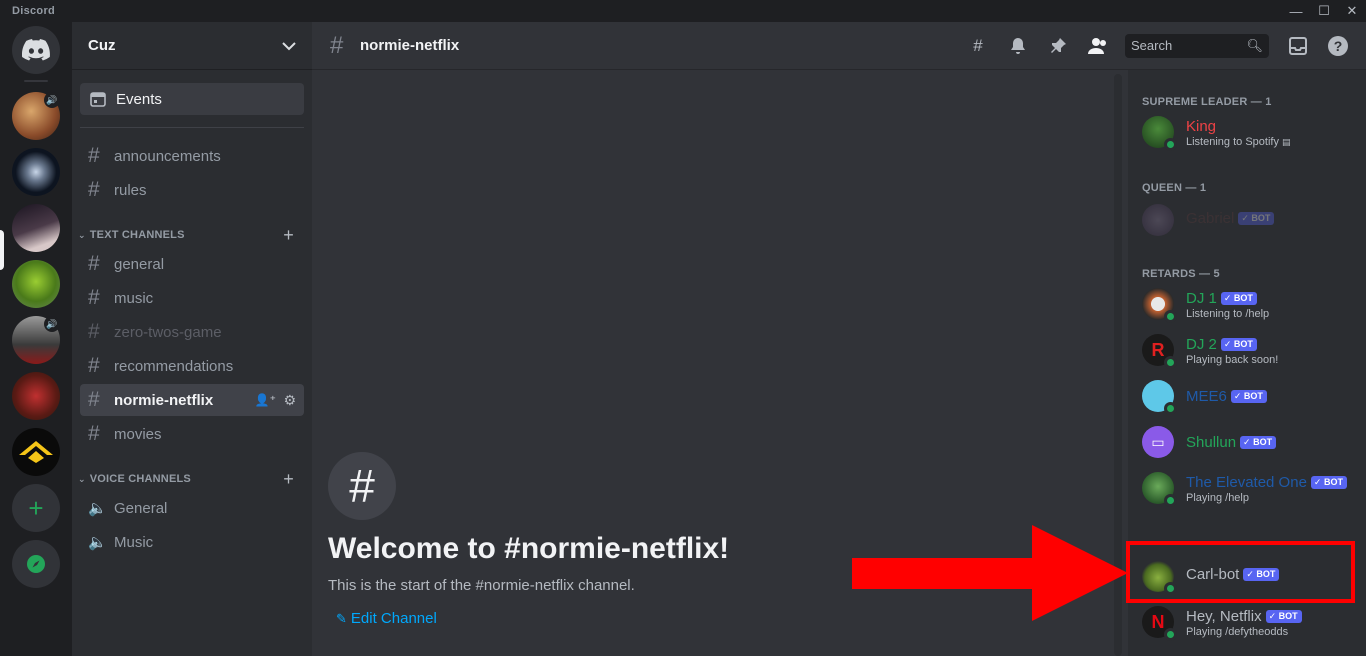 The height and width of the screenshot is (656, 1366). Describe the element at coordinates (192, 332) in the screenshot. I see `channel-zero-twos-game: # zero-twos-game` at that location.